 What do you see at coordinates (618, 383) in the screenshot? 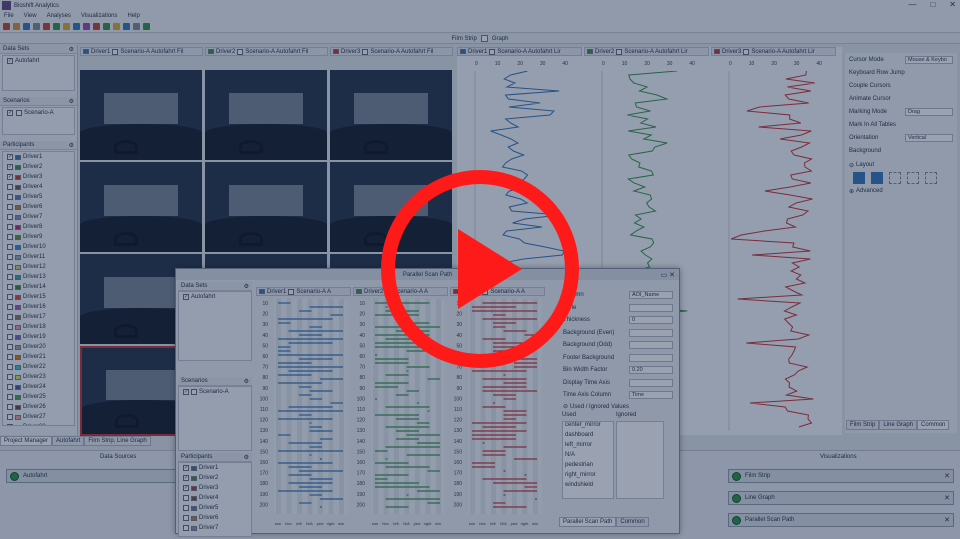
I see `parallel-property-row: Display Time Axis` at bounding box center [618, 383].